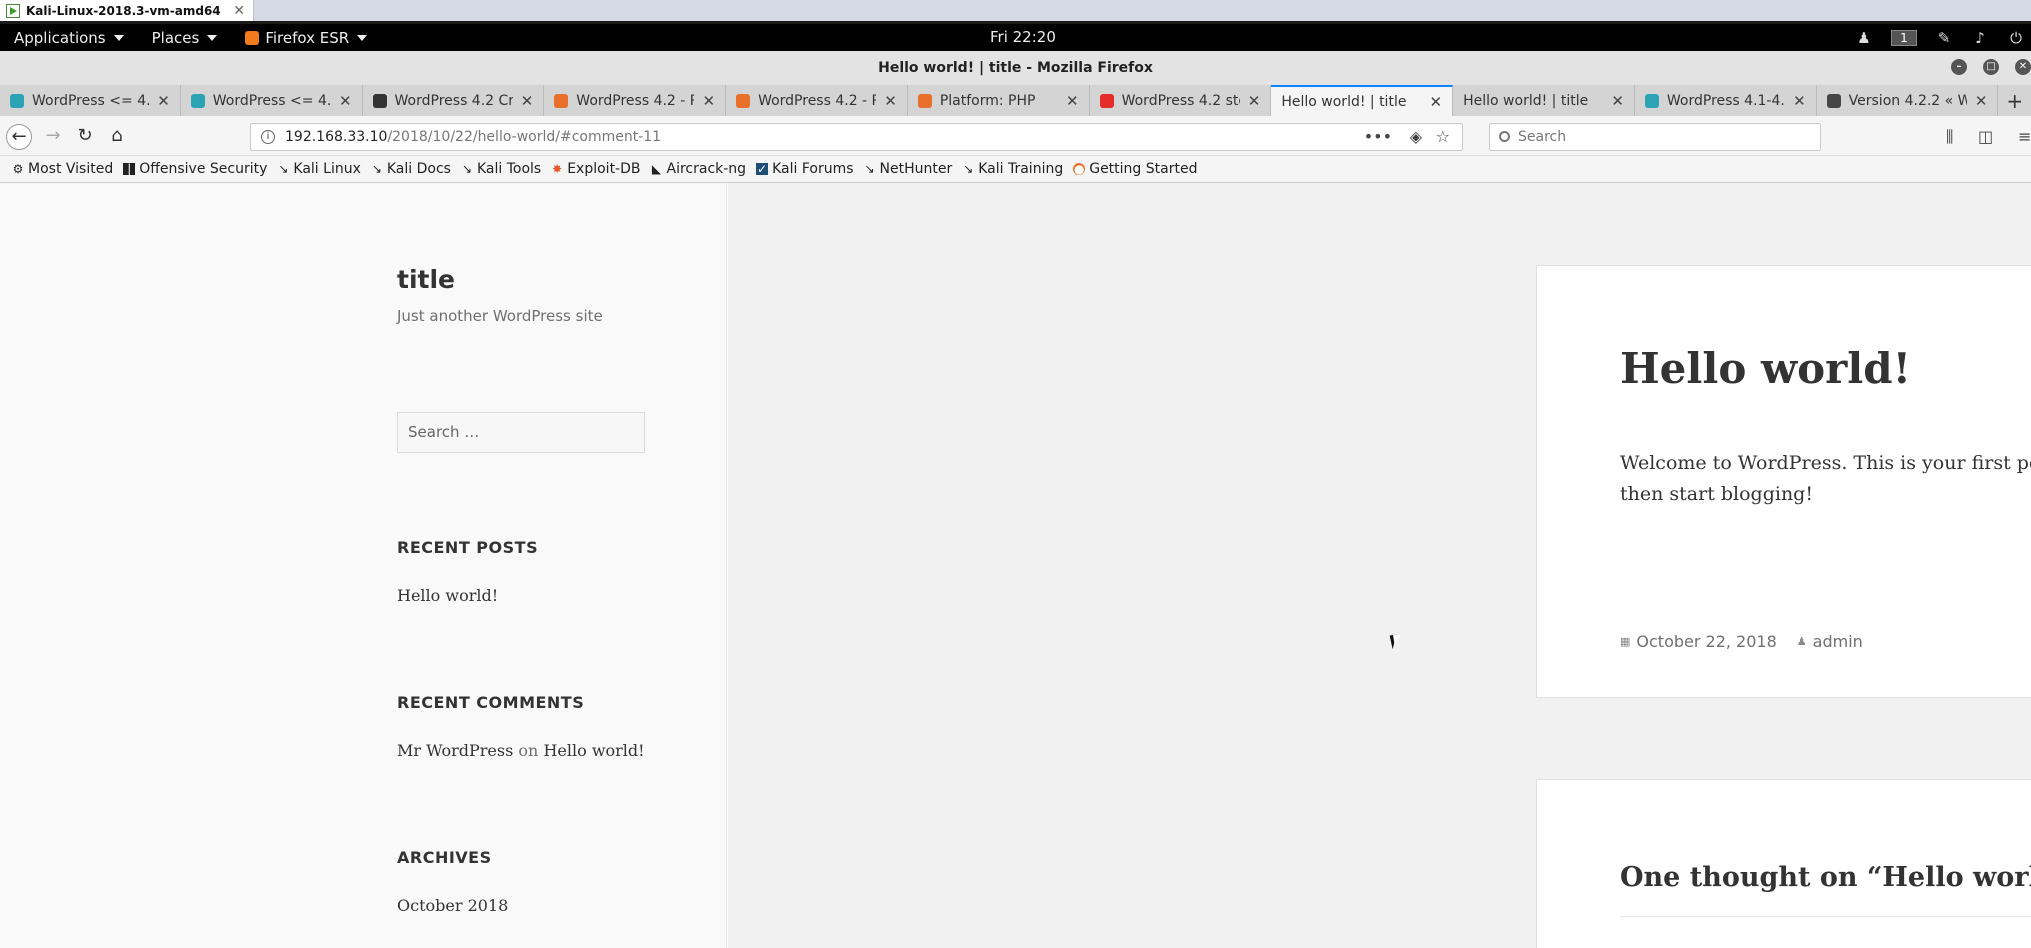 The width and height of the screenshot is (2031, 948). I want to click on close-window-button: ✕, so click(2023, 67).